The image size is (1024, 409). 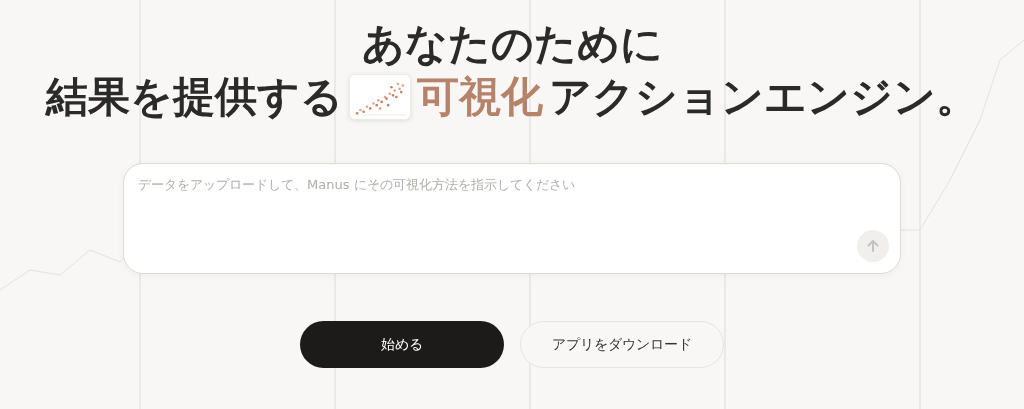 What do you see at coordinates (480, 96) in the screenshot?
I see `headline-highlight: 可視化` at bounding box center [480, 96].